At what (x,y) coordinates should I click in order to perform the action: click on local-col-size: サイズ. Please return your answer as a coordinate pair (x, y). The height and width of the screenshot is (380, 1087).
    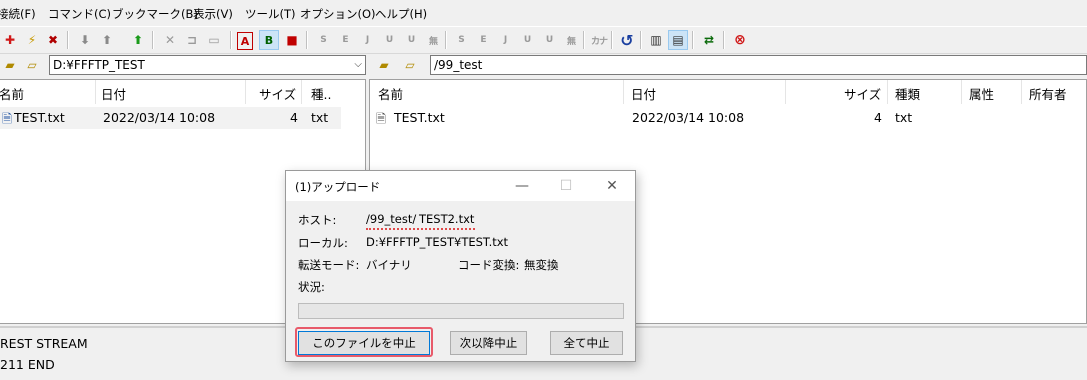
    Looking at the image, I should click on (277, 93).